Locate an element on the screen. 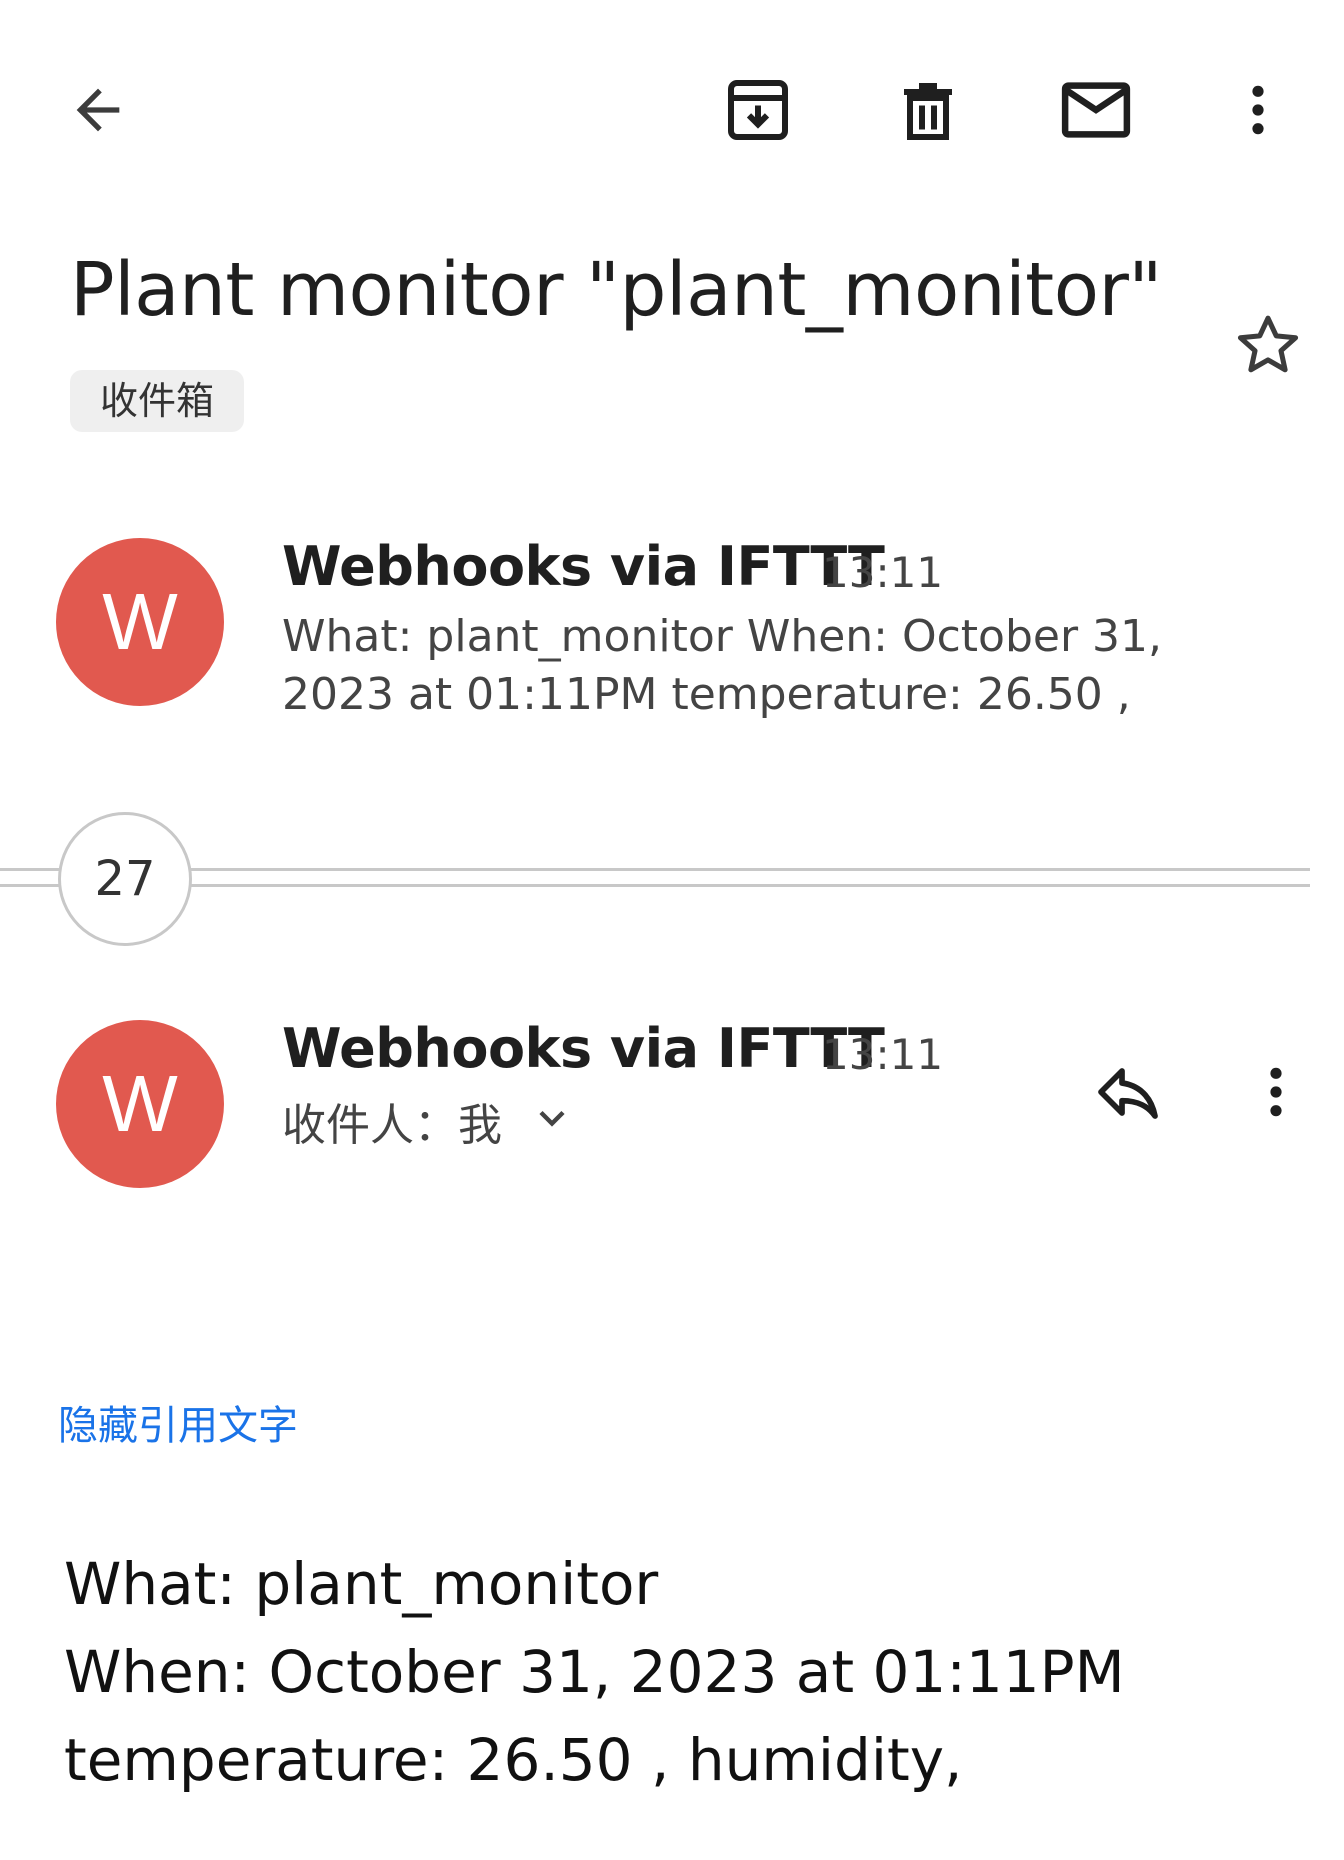  email-subject: Plant monitor "plant_monitor" is located at coordinates (616, 290).